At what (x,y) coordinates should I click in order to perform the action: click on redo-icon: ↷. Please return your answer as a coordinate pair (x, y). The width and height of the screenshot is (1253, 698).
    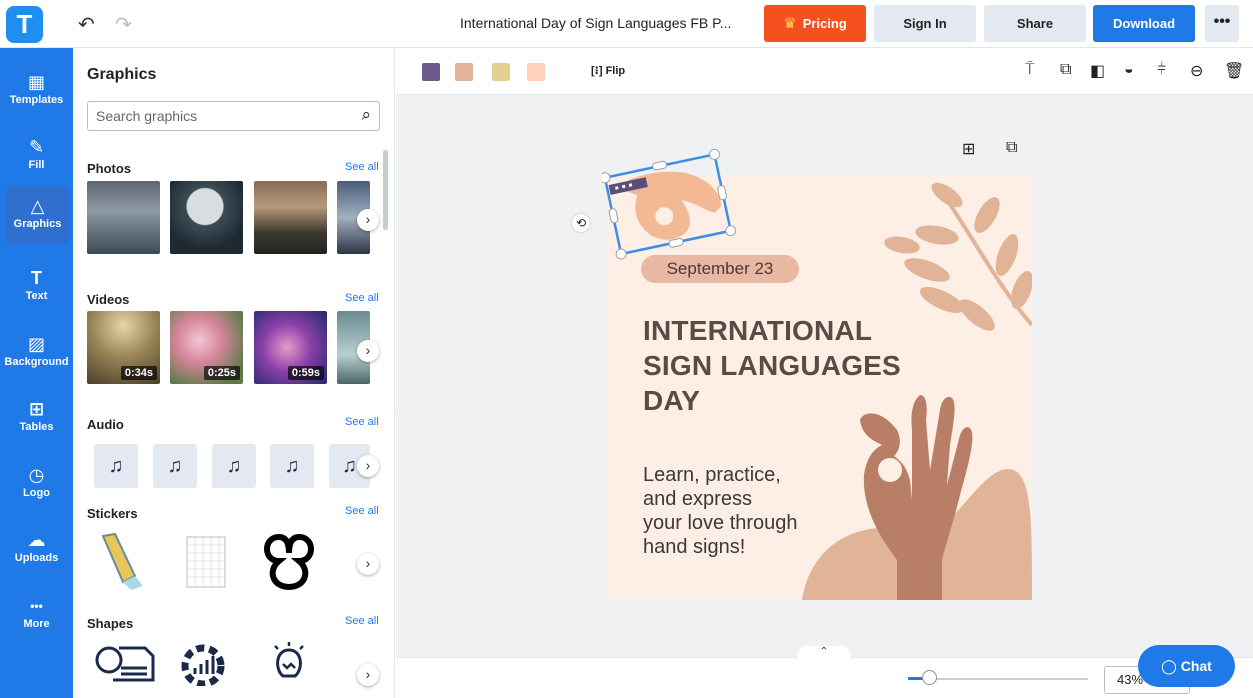
    Looking at the image, I should click on (123, 24).